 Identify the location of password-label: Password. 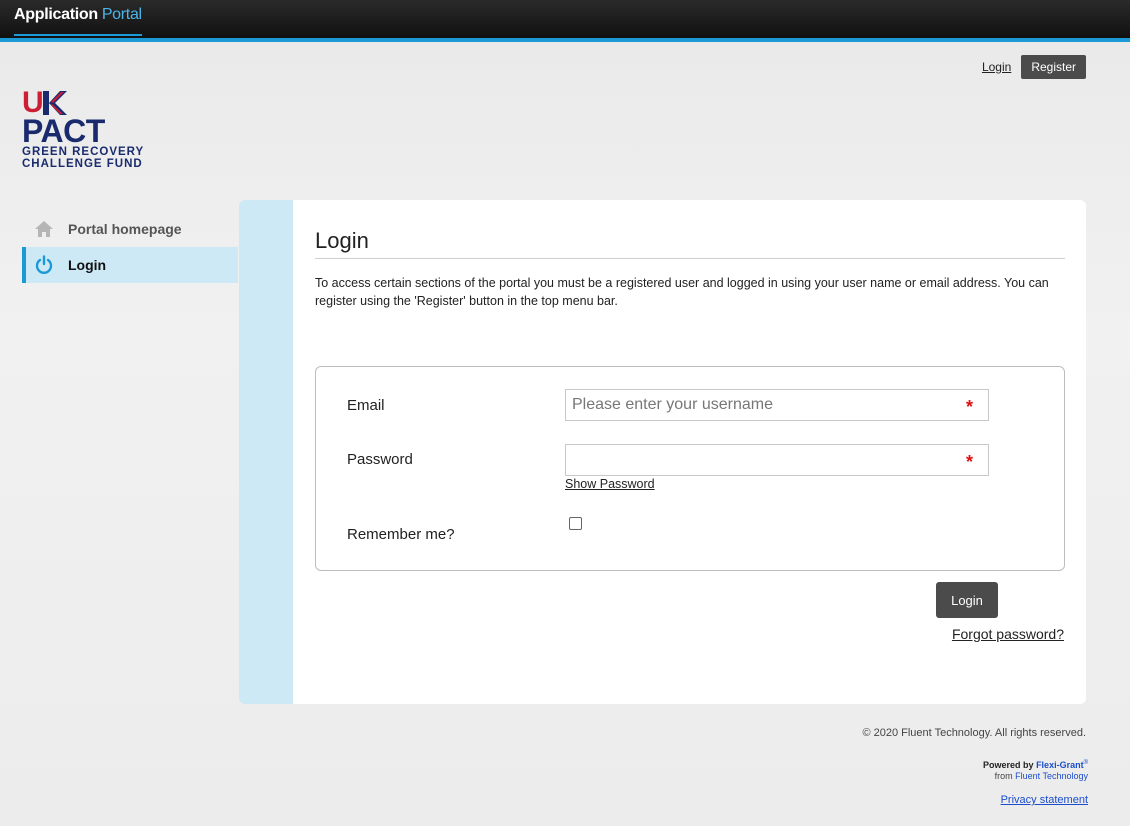
(380, 459).